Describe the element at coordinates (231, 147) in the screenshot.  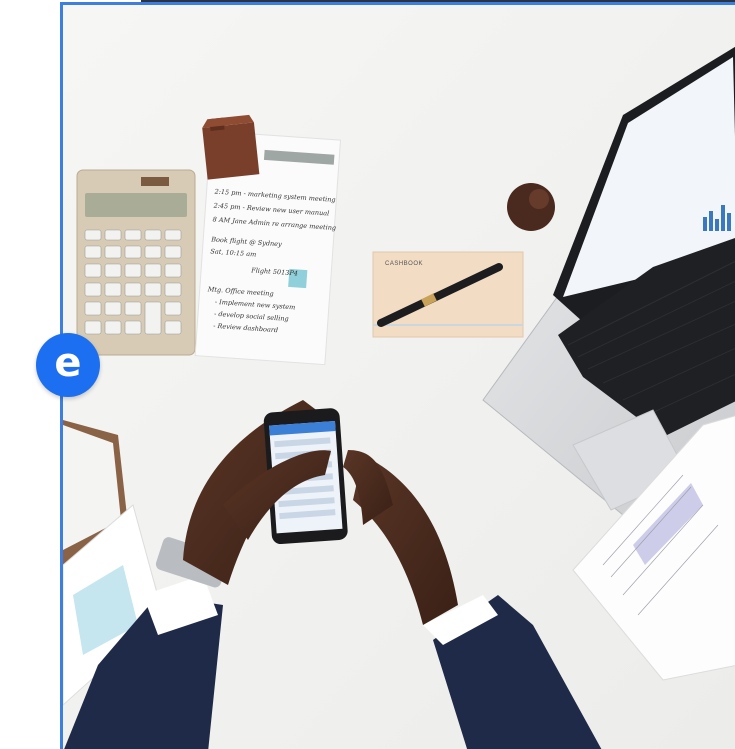
I see `wooden-house-figure` at that location.